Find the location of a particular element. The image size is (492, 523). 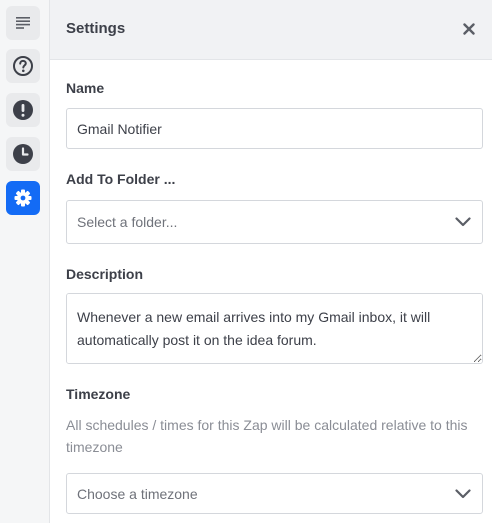

panel-title: Settings is located at coordinates (96, 28).